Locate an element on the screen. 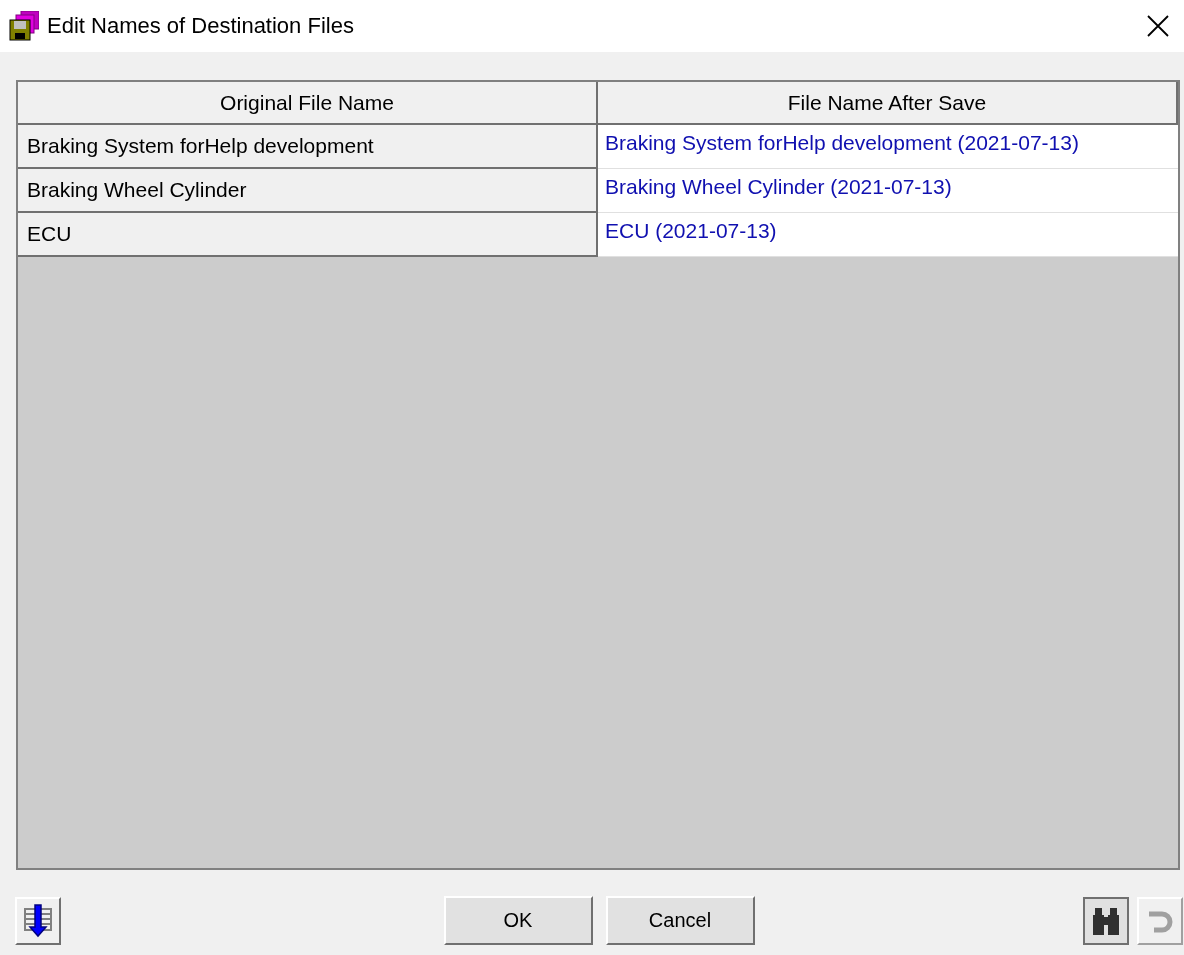  table-cell: ECU is located at coordinates (308, 235).